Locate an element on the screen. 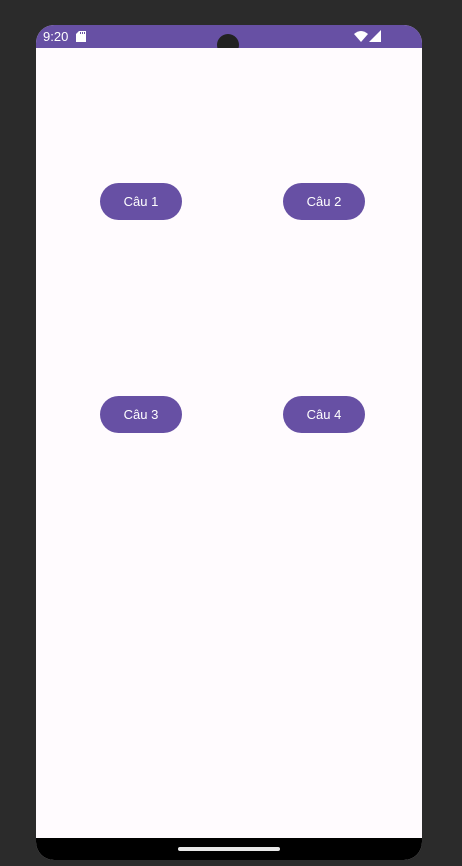 The image size is (462, 866). home-gesture-handle is located at coordinates (229, 849).